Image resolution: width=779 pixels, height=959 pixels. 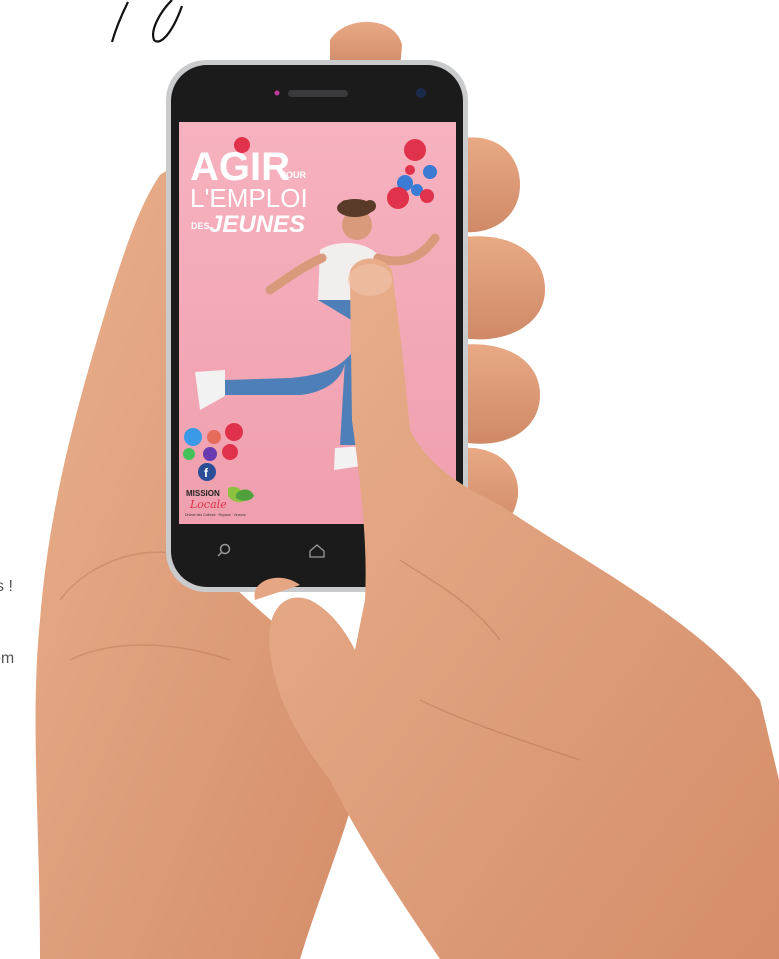 I want to click on yahoo-icon, so click(x=210, y=454).